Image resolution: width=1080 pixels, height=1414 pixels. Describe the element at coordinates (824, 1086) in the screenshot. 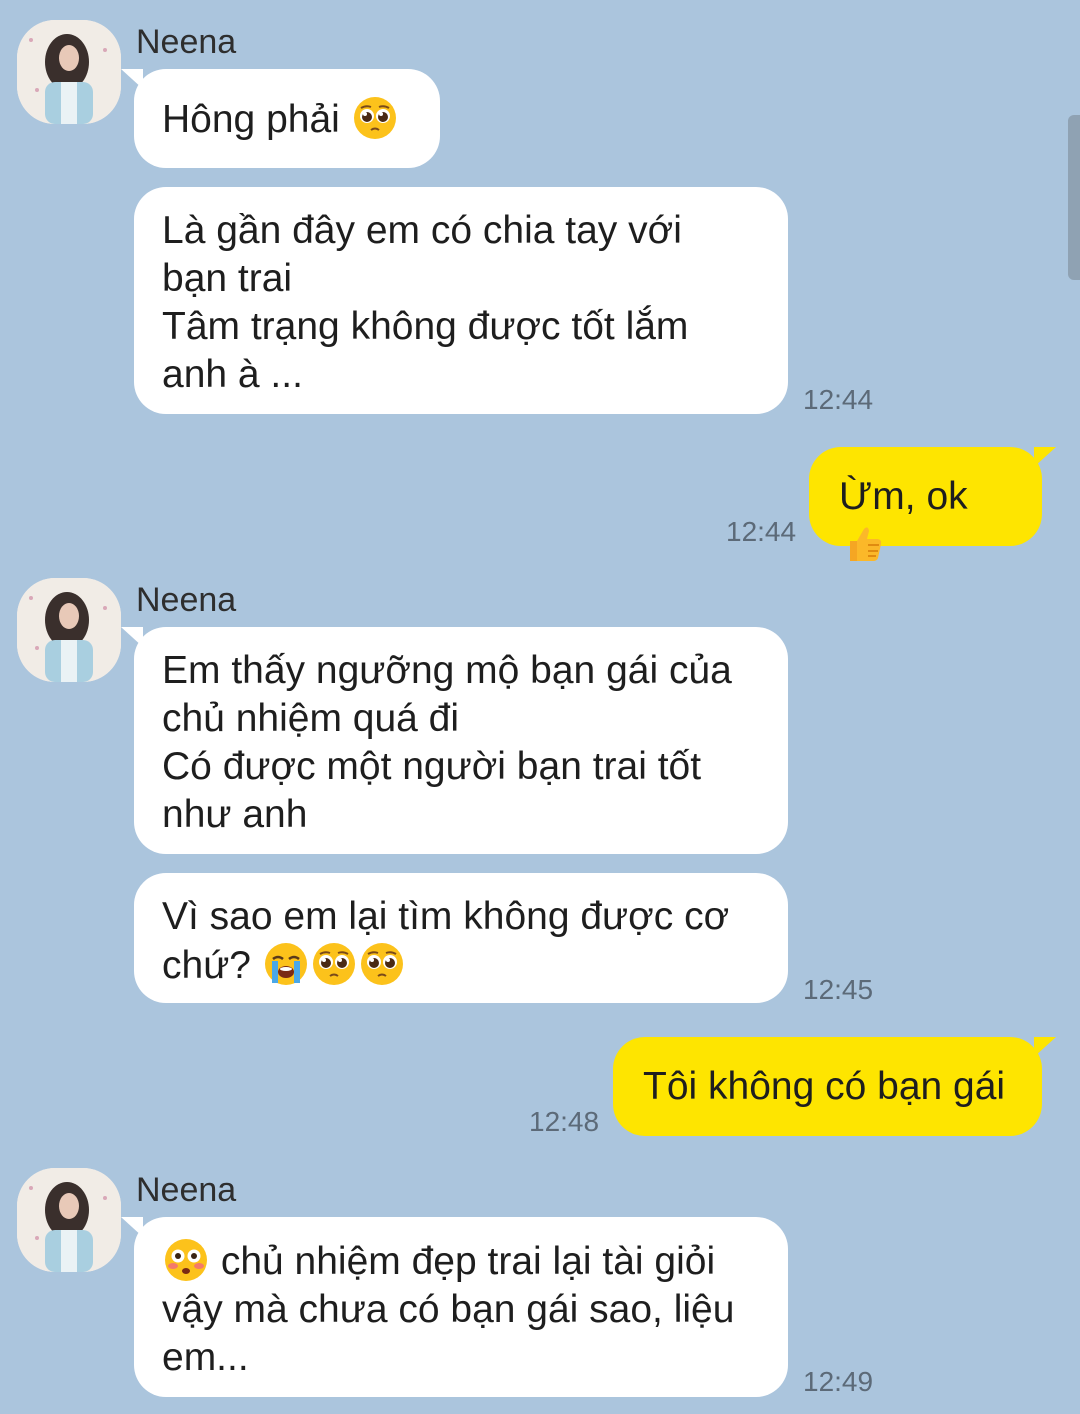

I see `message-text: Tôi không có bạn gái` at that location.